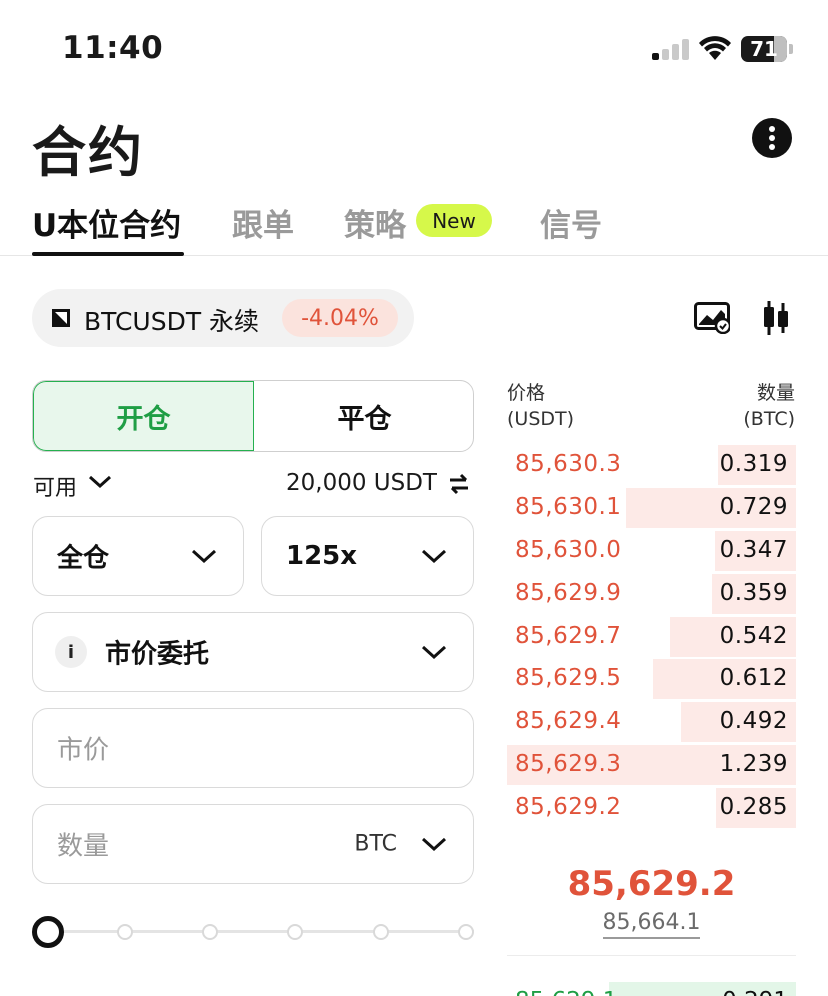 The image size is (828, 996). What do you see at coordinates (568, 721) in the screenshot?
I see `ask-price: 85,629.4` at bounding box center [568, 721].